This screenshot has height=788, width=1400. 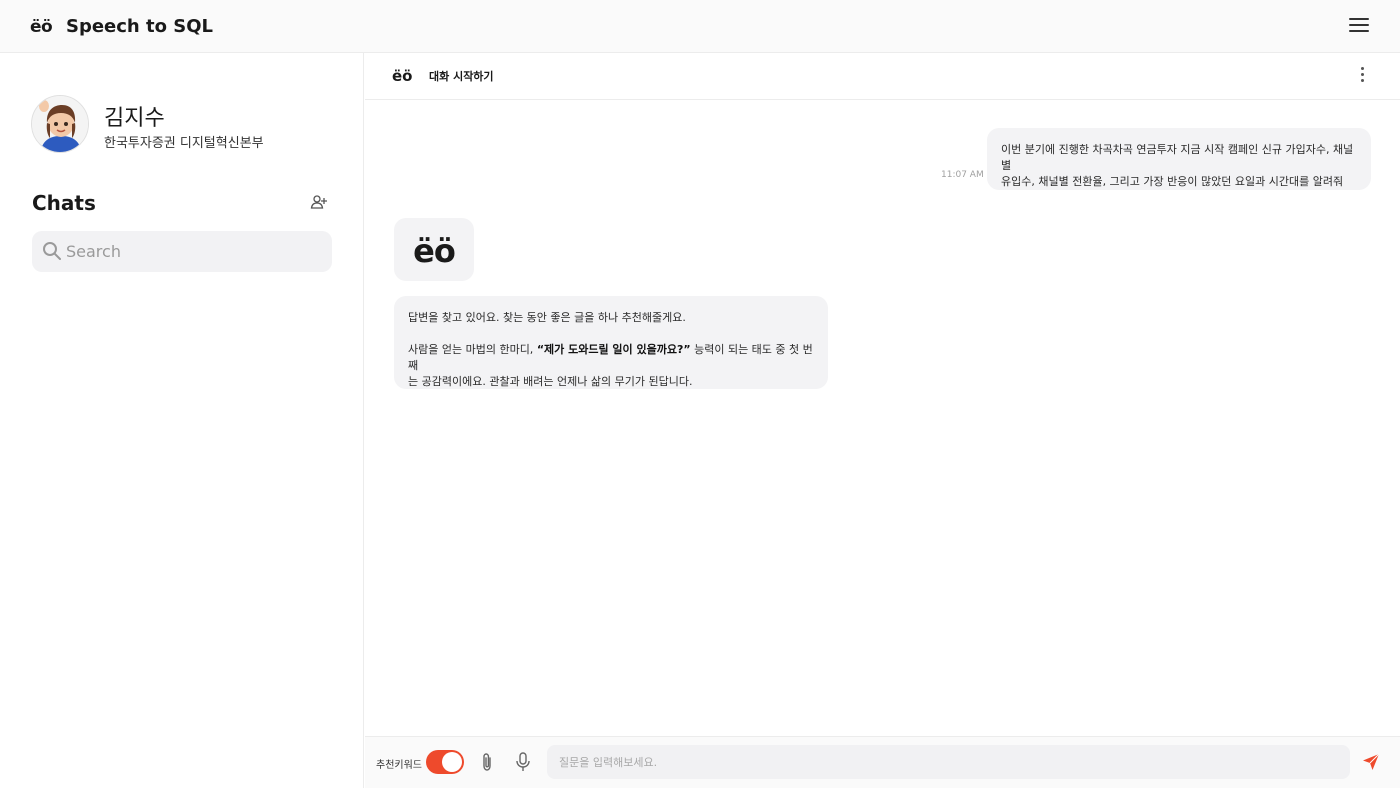 What do you see at coordinates (134, 118) in the screenshot?
I see `user-name: 김지수` at bounding box center [134, 118].